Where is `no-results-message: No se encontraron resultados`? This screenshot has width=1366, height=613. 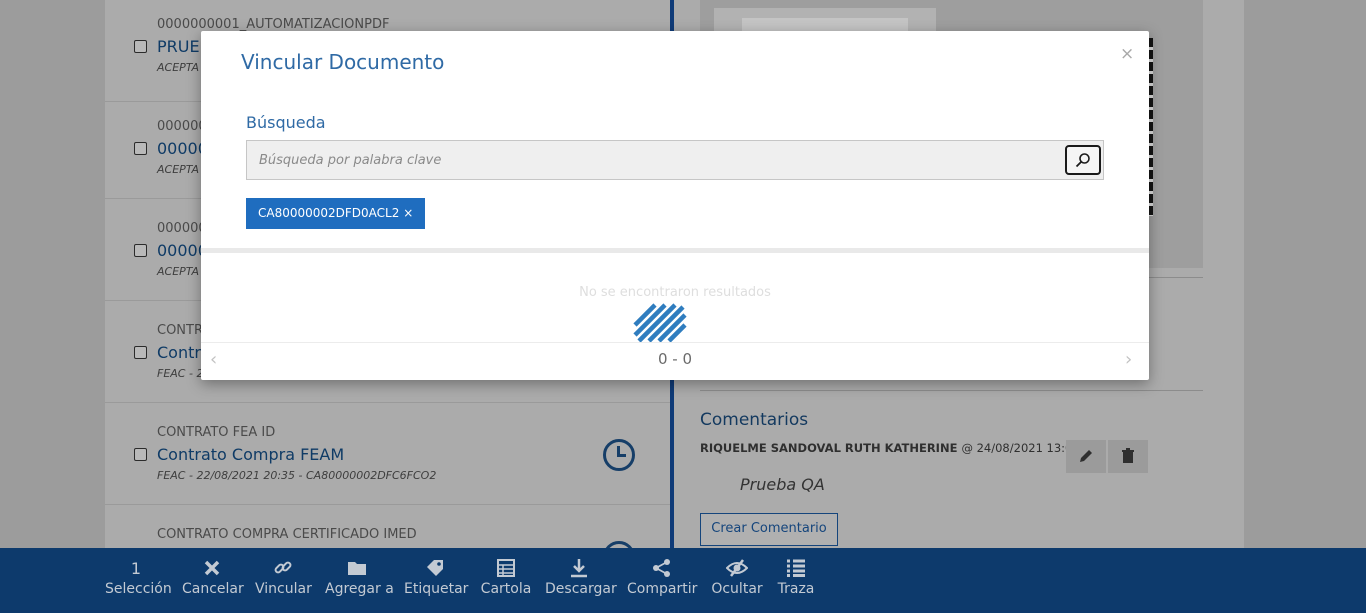 no-results-message: No se encontraron resultados is located at coordinates (675, 292).